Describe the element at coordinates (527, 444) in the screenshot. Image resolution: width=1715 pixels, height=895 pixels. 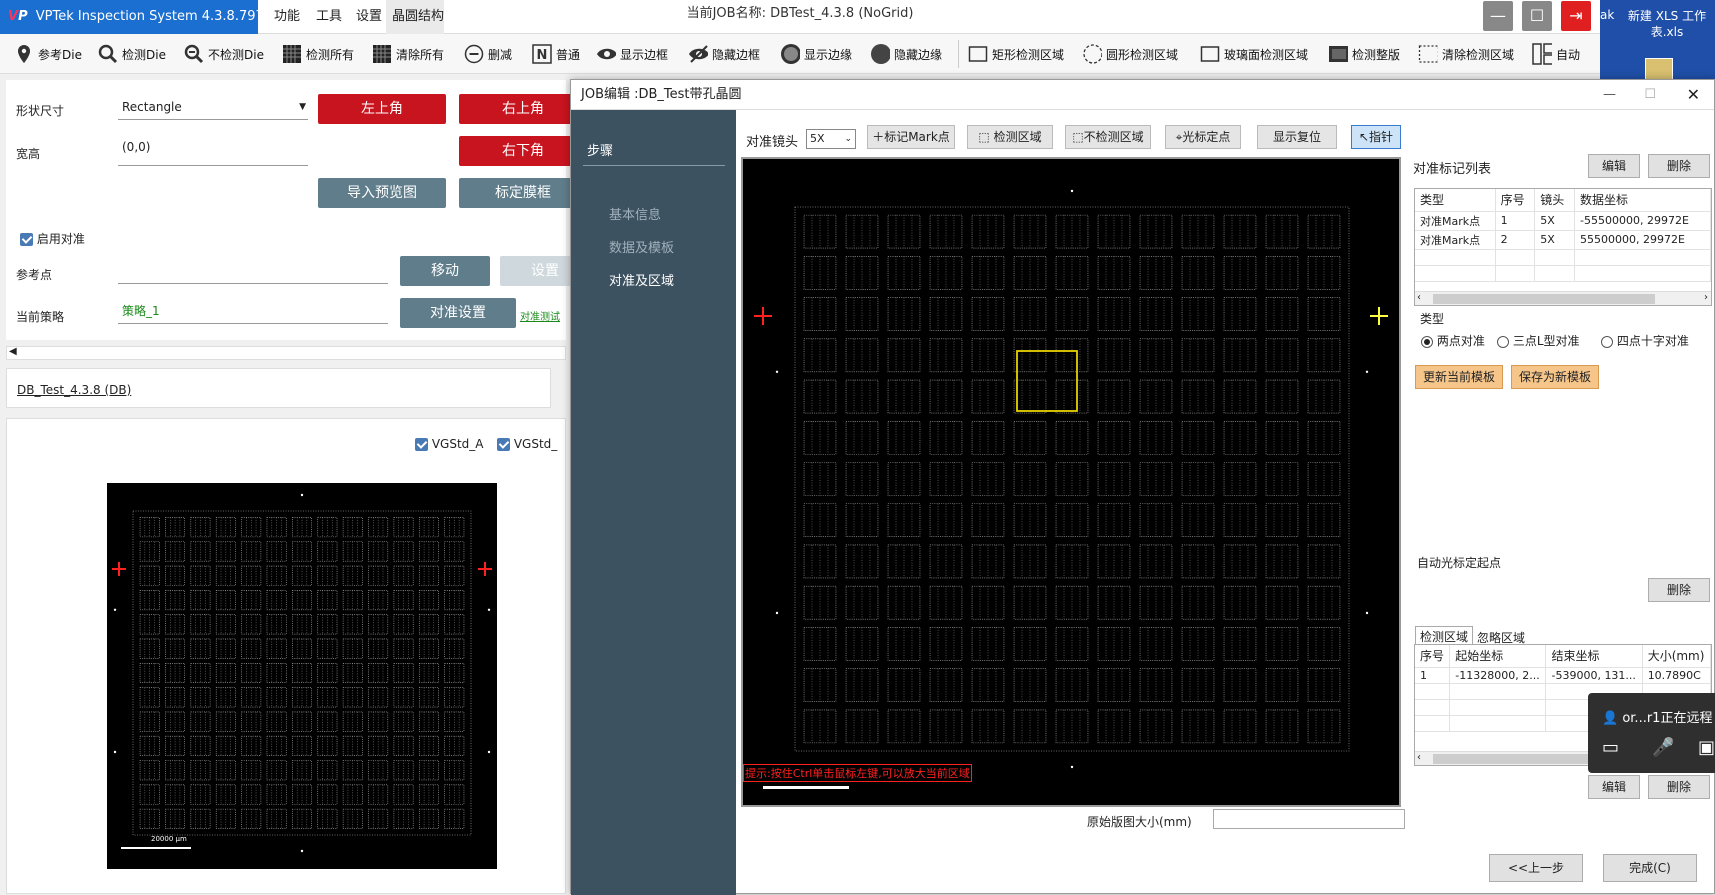
I see `layer-b-checkbox: VGStd_` at that location.